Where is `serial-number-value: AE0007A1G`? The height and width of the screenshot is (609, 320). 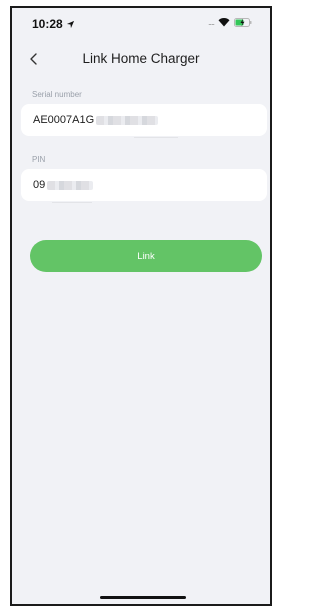
serial-number-value: AE0007A1G is located at coordinates (64, 120).